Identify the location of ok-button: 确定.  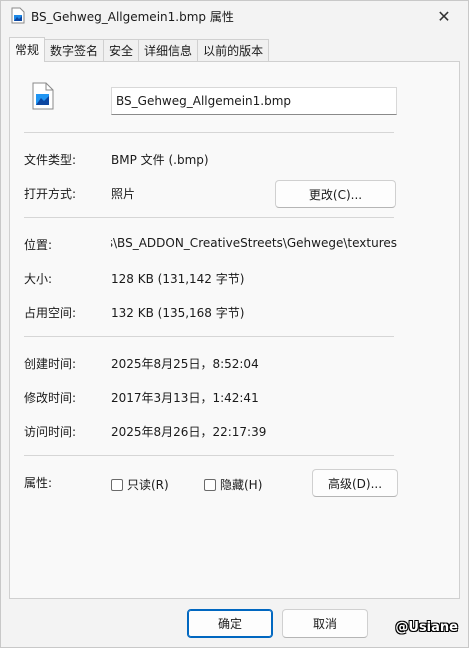
(230, 623).